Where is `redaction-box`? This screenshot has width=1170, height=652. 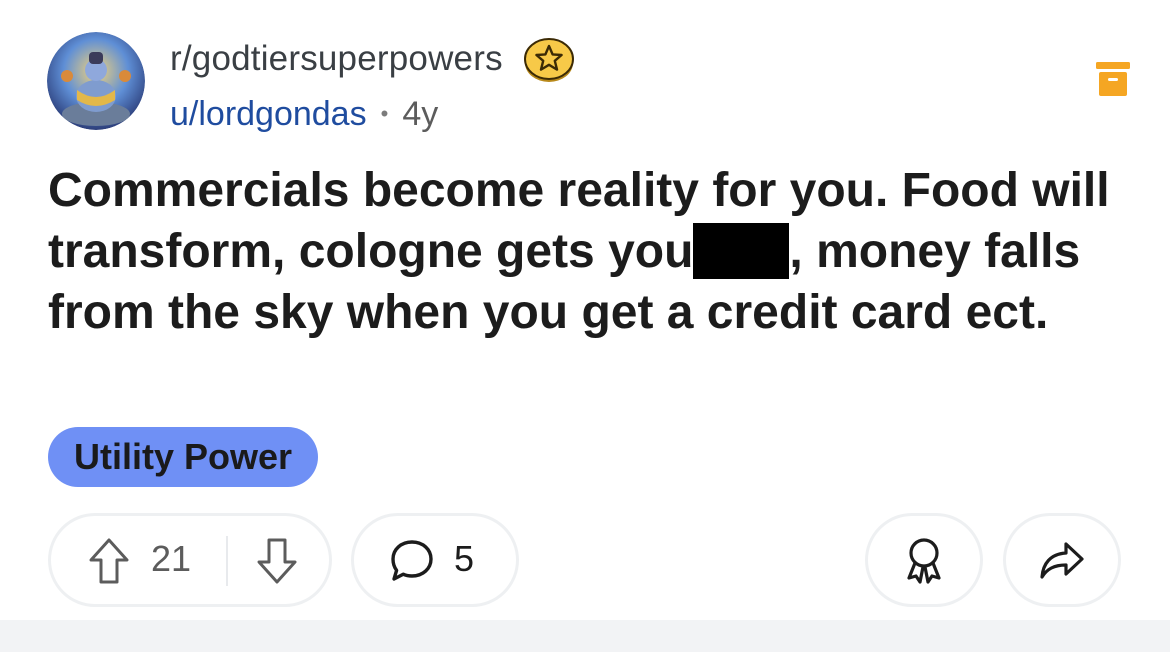
redaction-box is located at coordinates (741, 251).